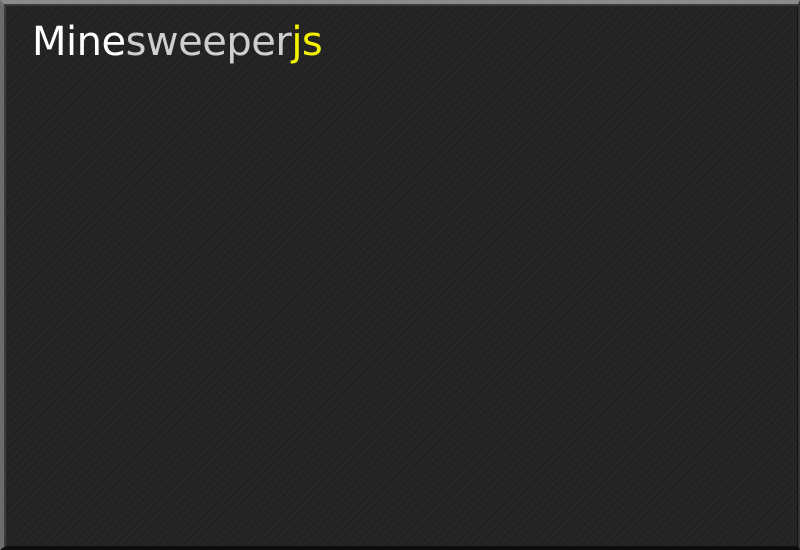 The image size is (800, 550). I want to click on logo-js-text: js, so click(307, 42).